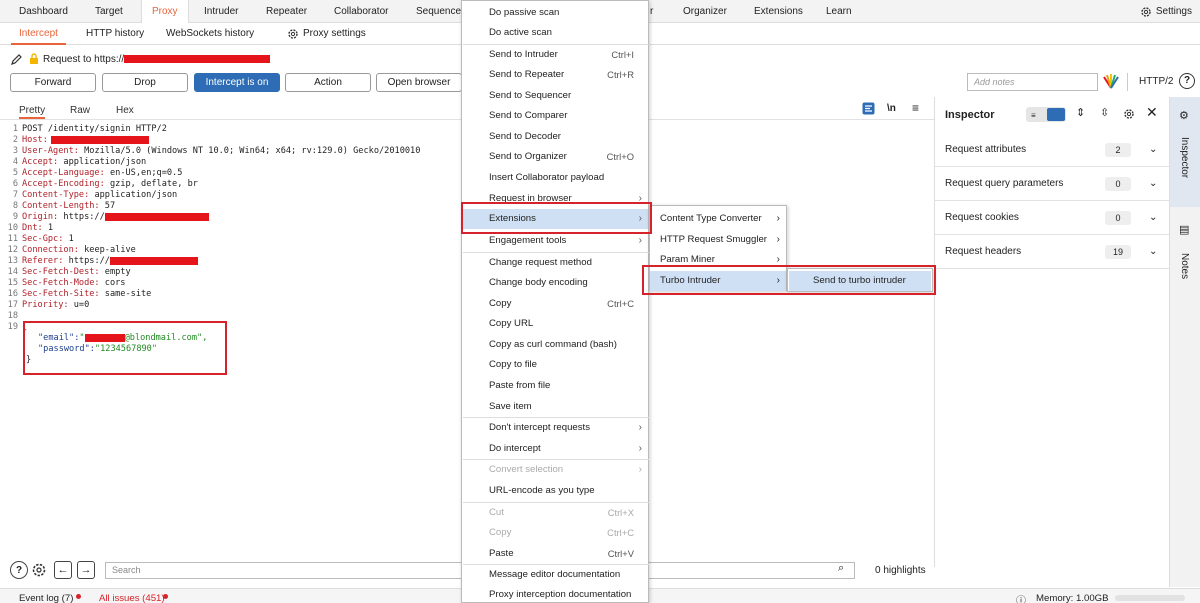  What do you see at coordinates (1080, 112) in the screenshot?
I see `expand-icon: ⇕` at bounding box center [1080, 112].